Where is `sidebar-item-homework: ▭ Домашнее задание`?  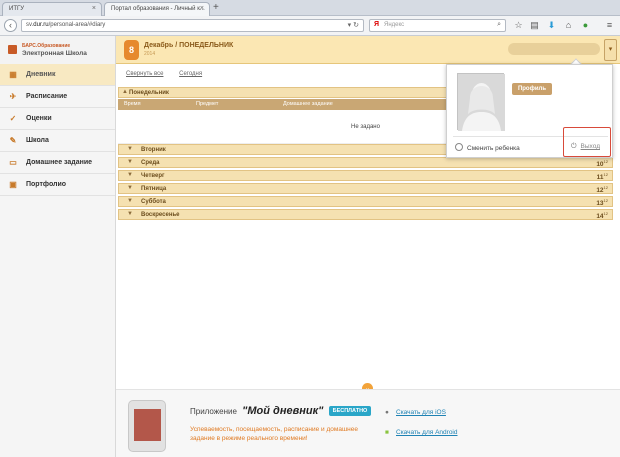 sidebar-item-homework: ▭ Домашнее задание is located at coordinates (57, 163).